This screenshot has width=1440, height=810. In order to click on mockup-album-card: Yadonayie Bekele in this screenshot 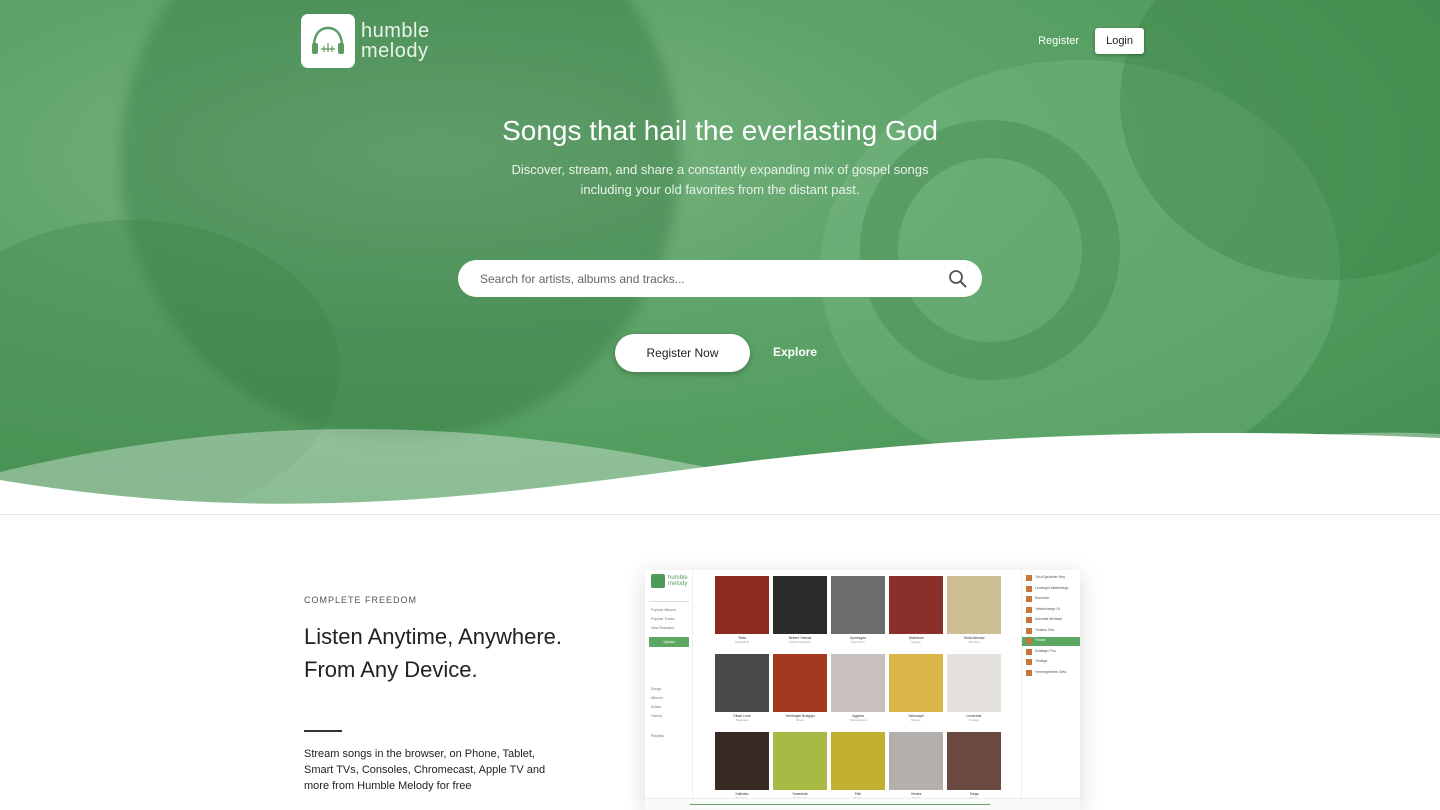, I will do `click(916, 688)`.